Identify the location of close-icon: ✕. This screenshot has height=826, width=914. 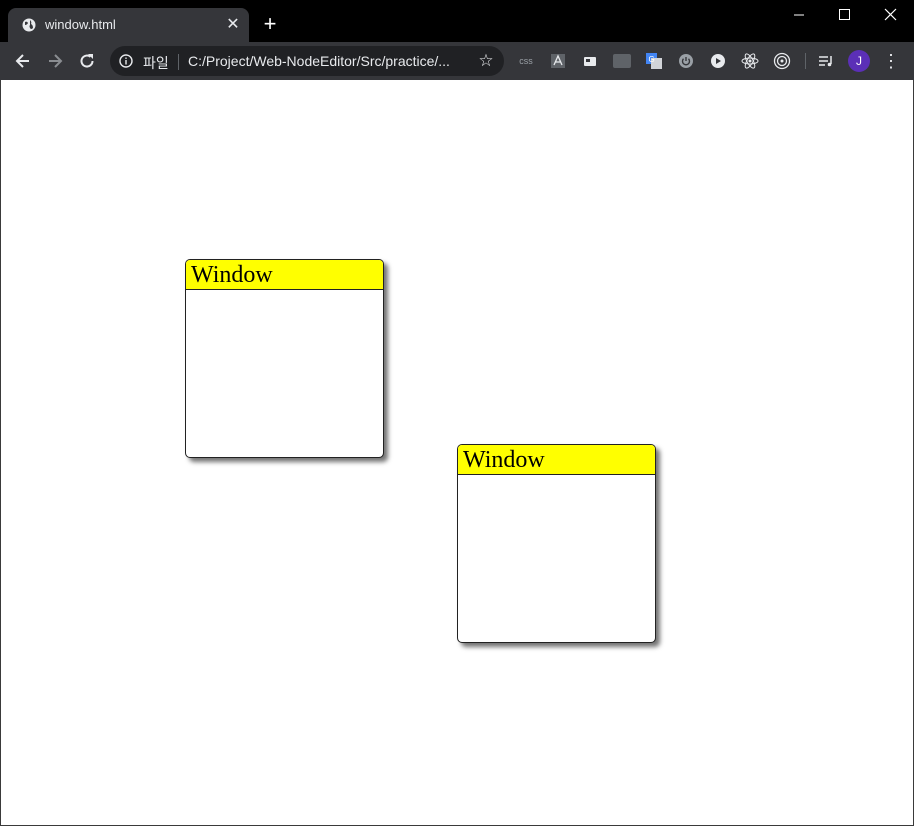
(233, 25).